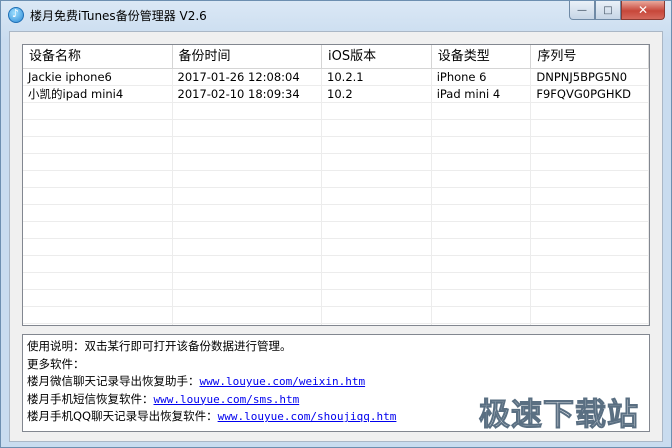  Describe the element at coordinates (90, 398) in the screenshot. I see `software-label: 楼月手机短信恢复软件：` at that location.